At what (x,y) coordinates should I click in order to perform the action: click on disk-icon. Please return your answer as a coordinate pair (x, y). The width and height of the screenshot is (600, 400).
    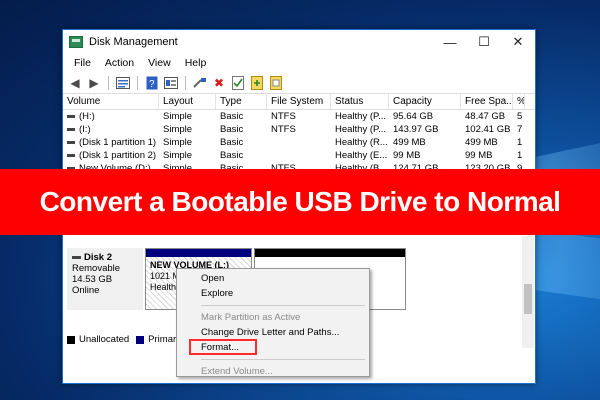
    Looking at the image, I should click on (76, 257).